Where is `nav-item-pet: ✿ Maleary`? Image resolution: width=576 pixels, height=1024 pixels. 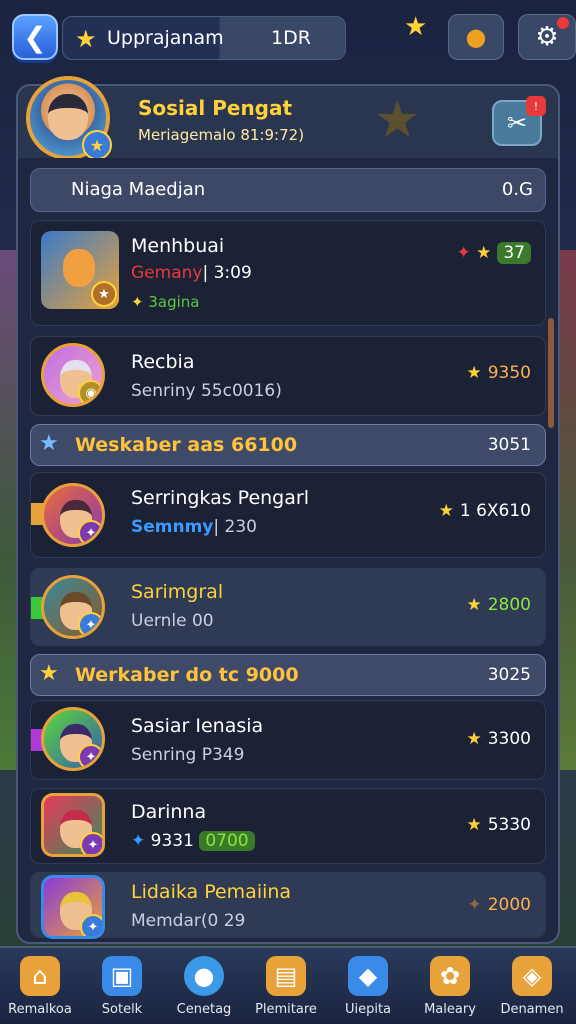 nav-item-pet: ✿ Maleary is located at coordinates (450, 988).